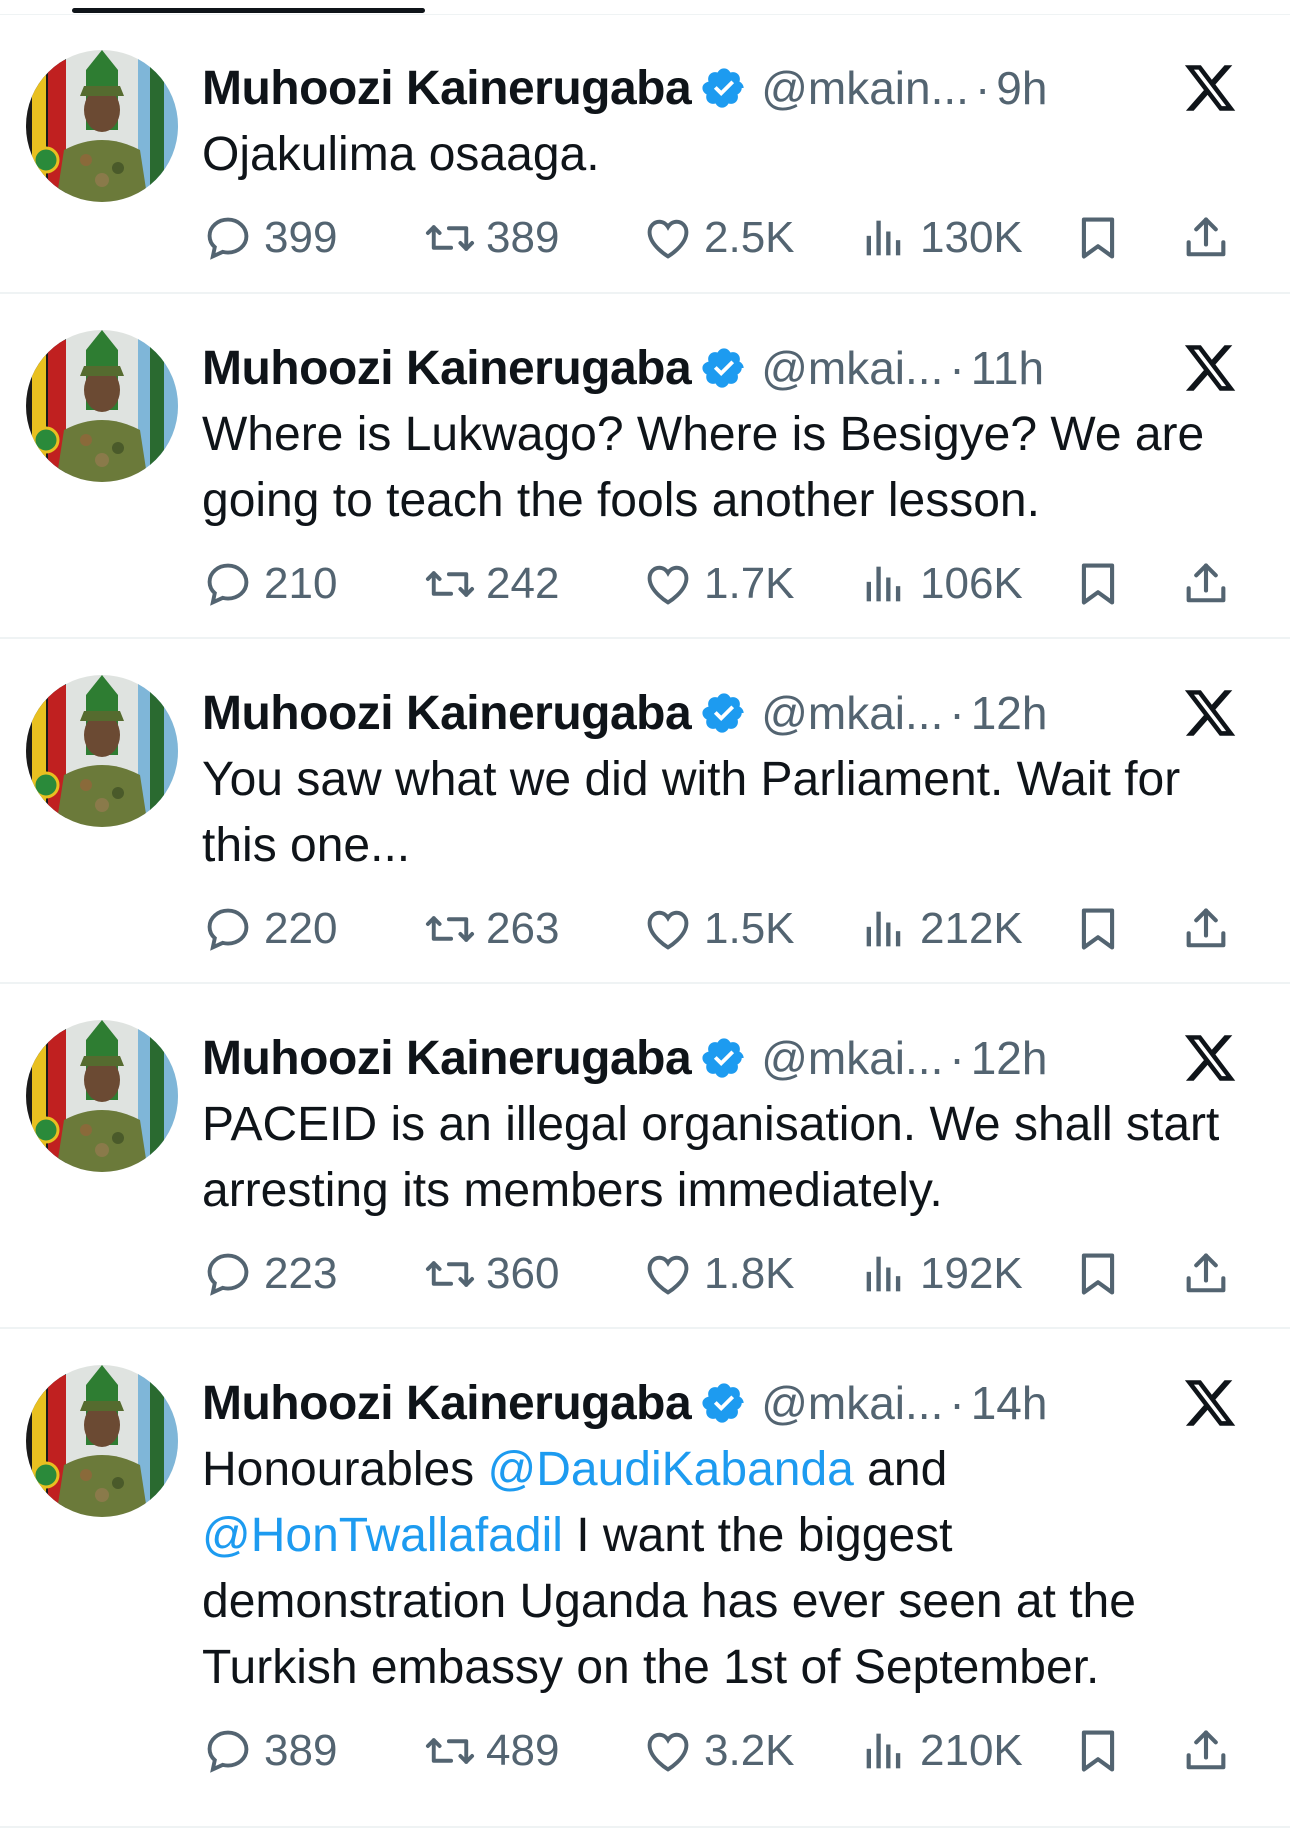  What do you see at coordinates (749, 237) in the screenshot?
I see `likes-count: 2.5K` at bounding box center [749, 237].